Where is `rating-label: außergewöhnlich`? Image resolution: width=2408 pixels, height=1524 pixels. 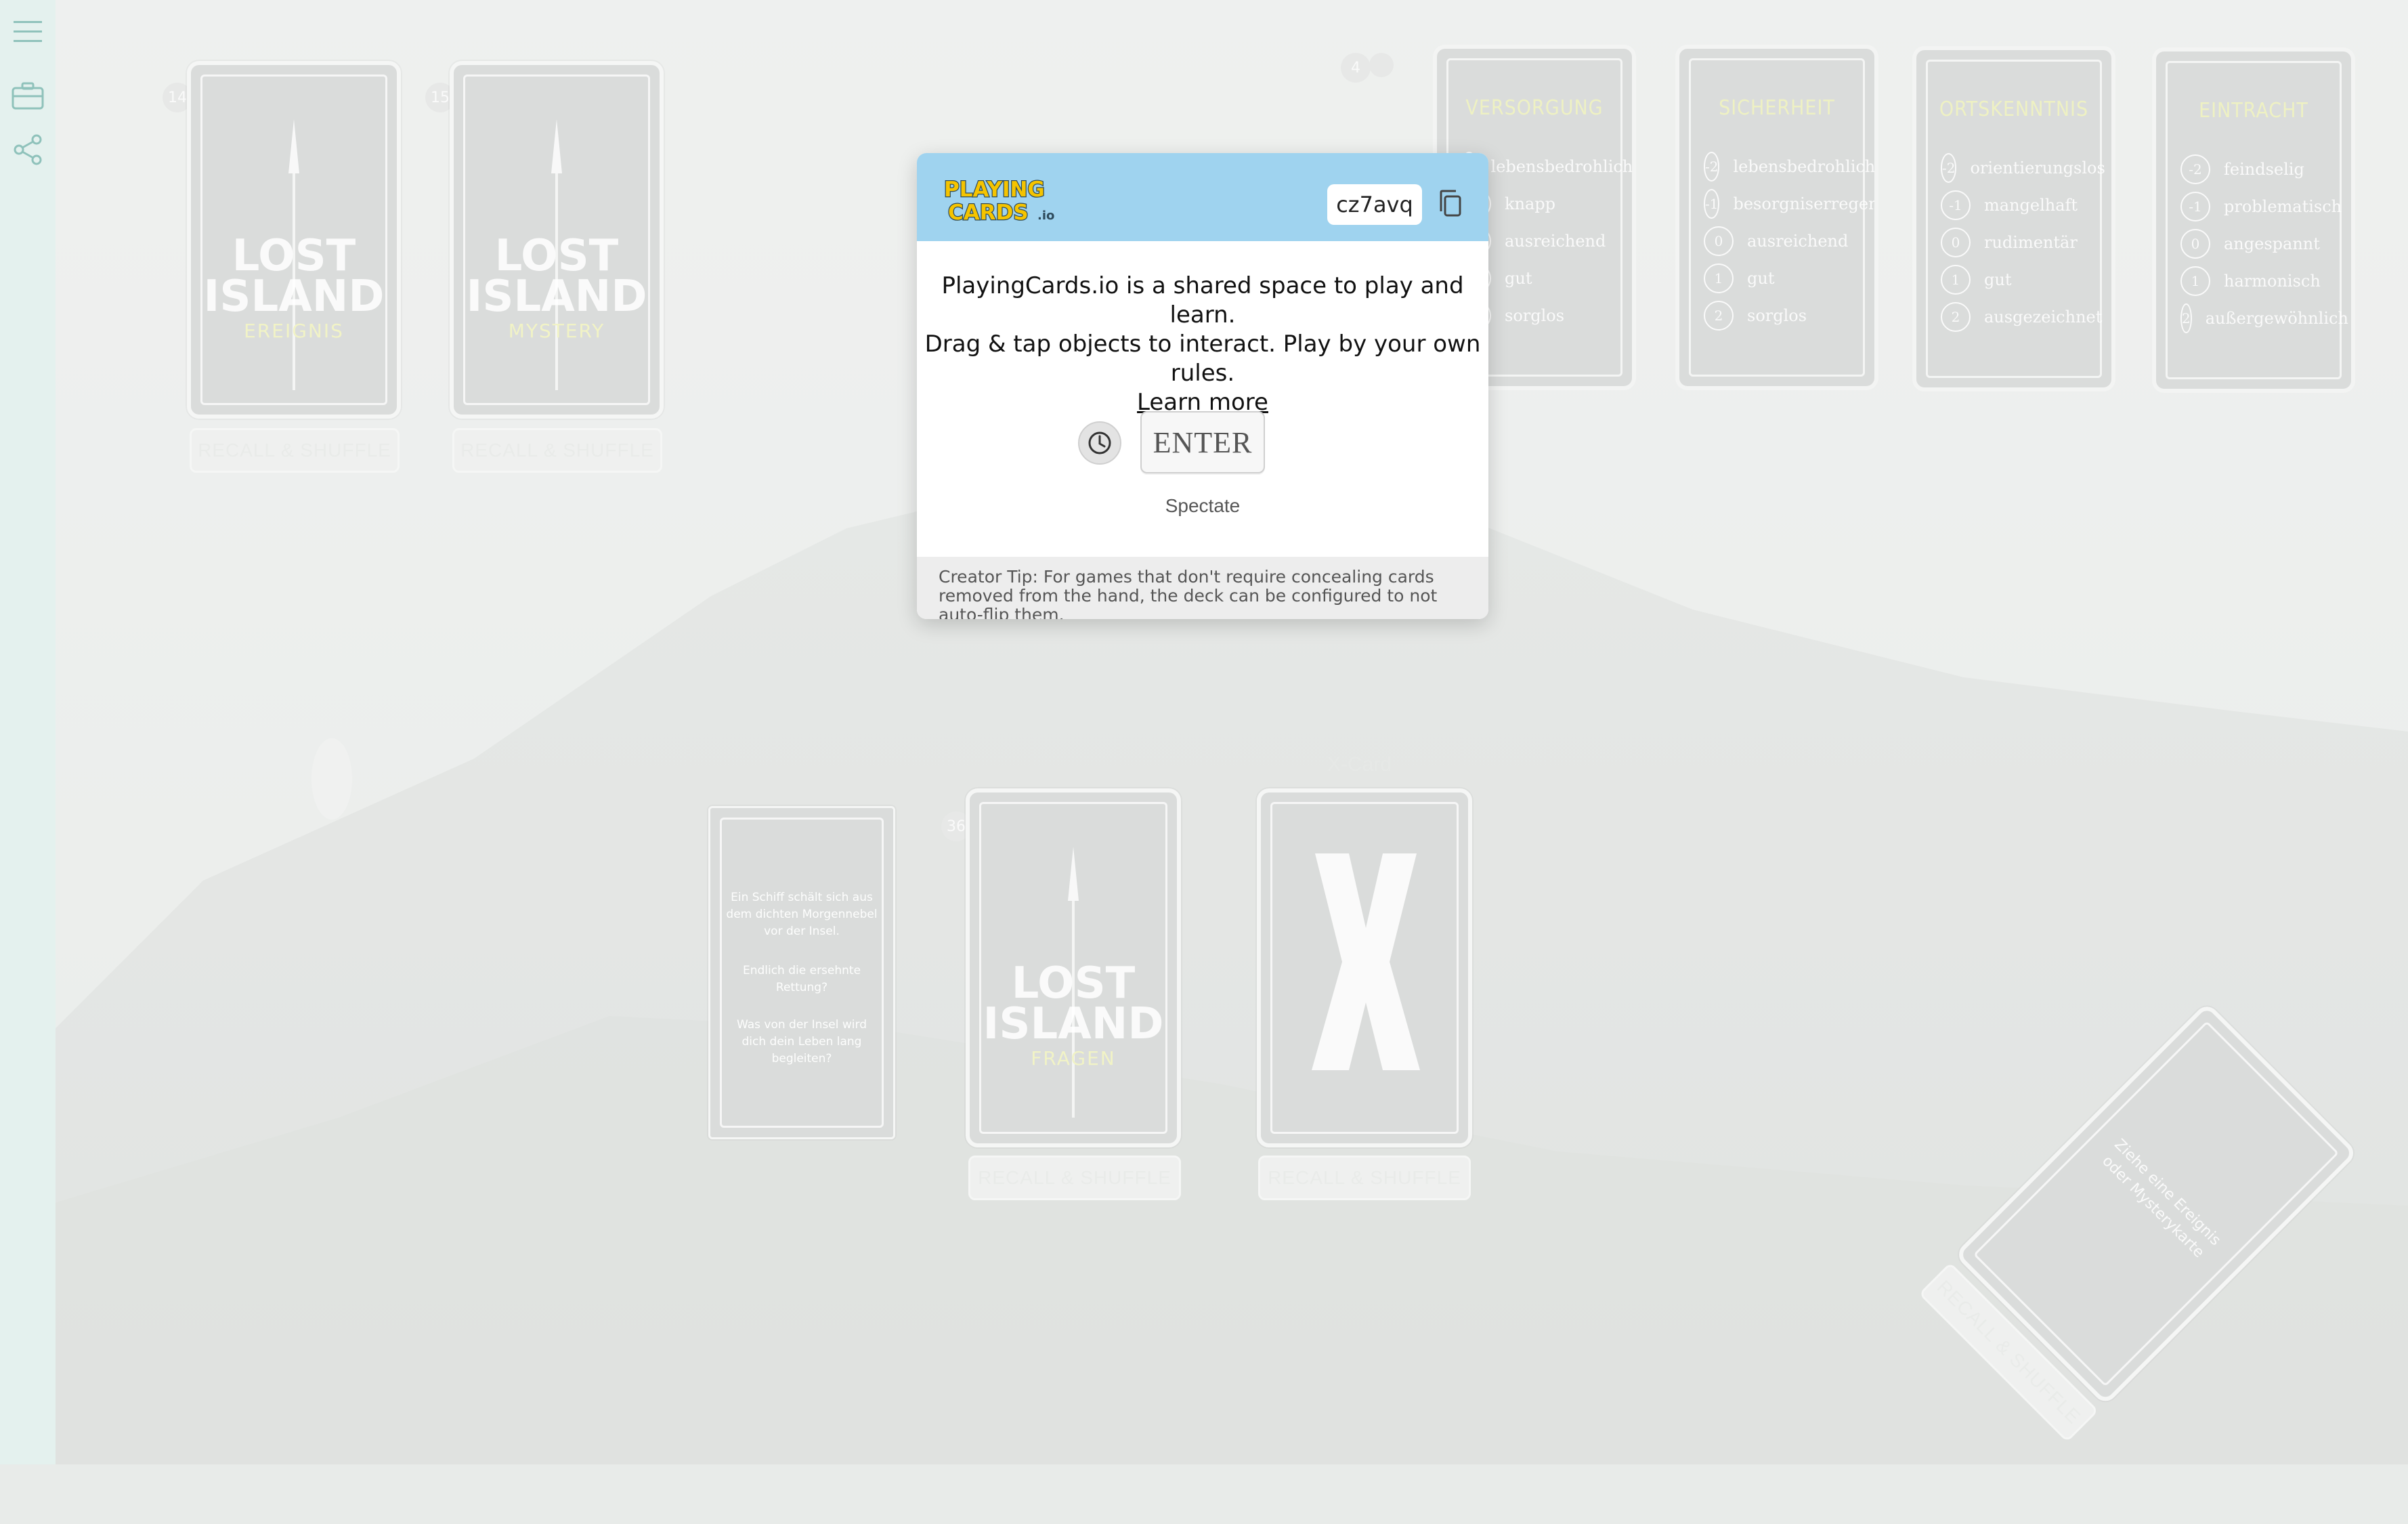 rating-label: außergewöhnlich is located at coordinates (2276, 318).